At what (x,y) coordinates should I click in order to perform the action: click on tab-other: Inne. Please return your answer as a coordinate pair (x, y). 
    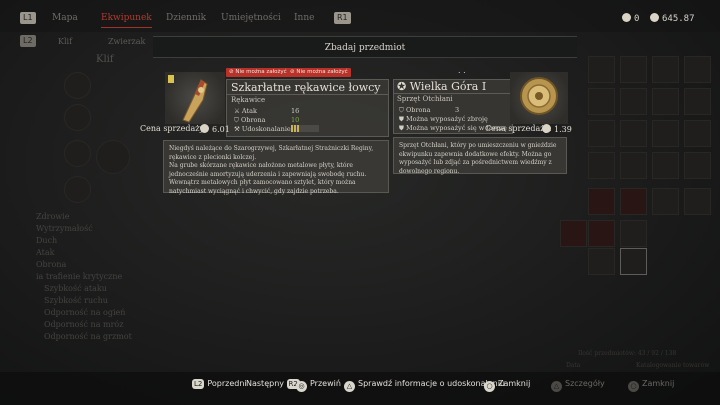
    Looking at the image, I should click on (304, 18).